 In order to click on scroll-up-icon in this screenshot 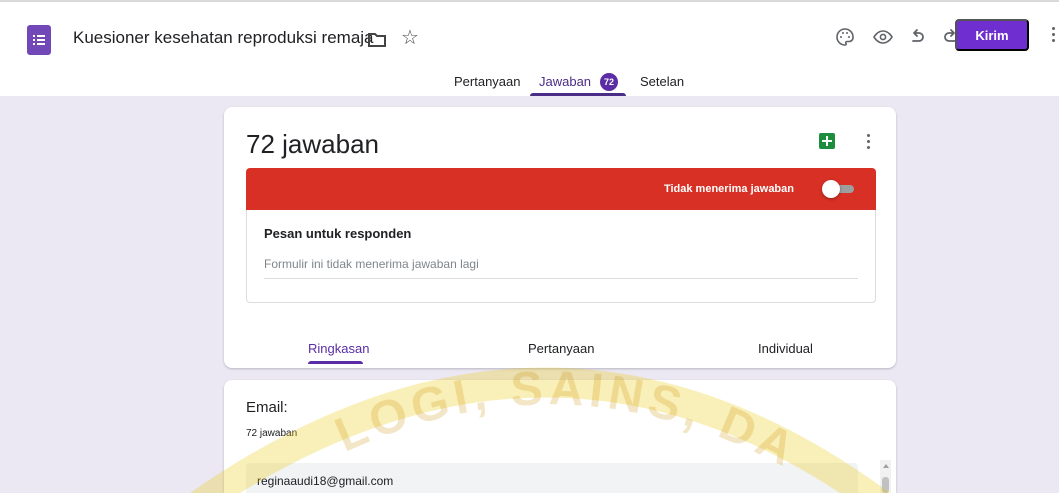, I will do `click(886, 466)`.